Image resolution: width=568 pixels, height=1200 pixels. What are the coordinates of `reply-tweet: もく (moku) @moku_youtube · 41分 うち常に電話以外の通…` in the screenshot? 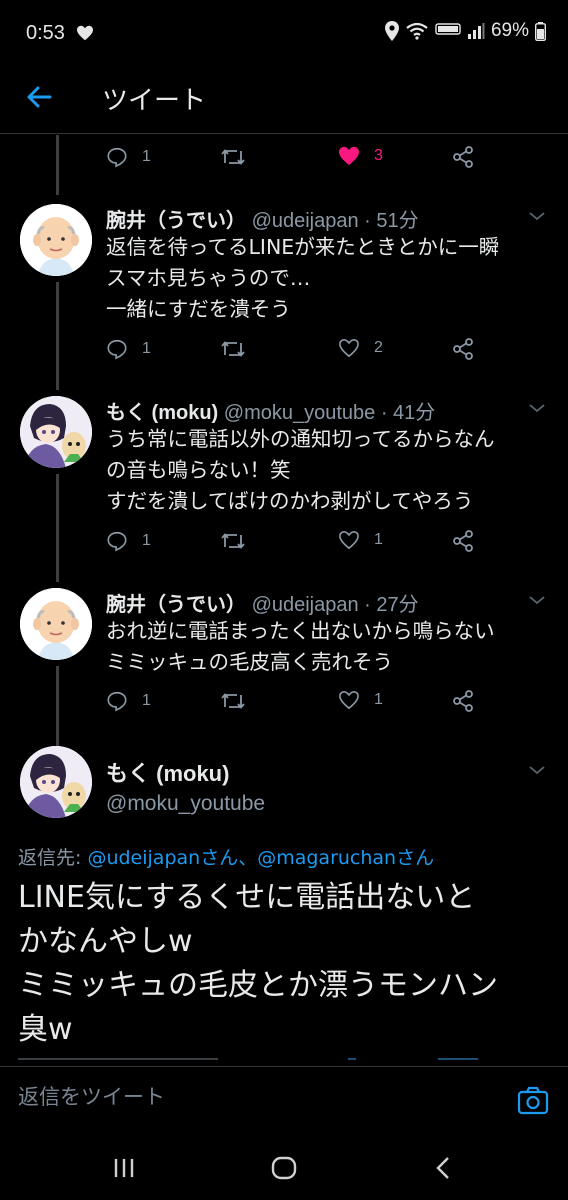 It's located at (284, 481).